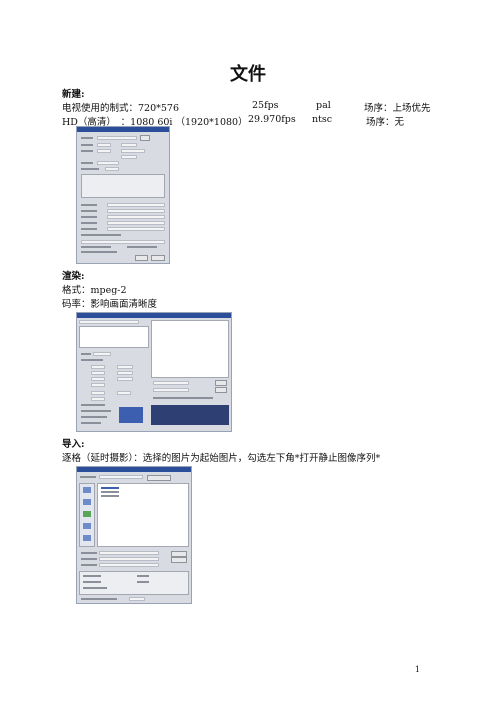 The width and height of the screenshot is (496, 702). What do you see at coordinates (154, 372) in the screenshot?
I see `render-settings-screenshot` at bounding box center [154, 372].